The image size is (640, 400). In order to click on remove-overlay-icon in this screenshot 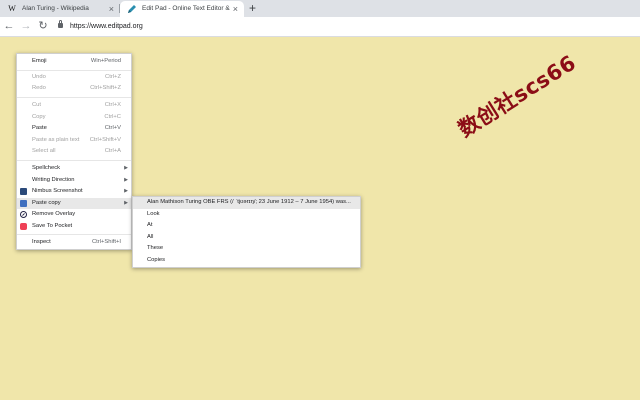, I will do `click(23, 214)`.